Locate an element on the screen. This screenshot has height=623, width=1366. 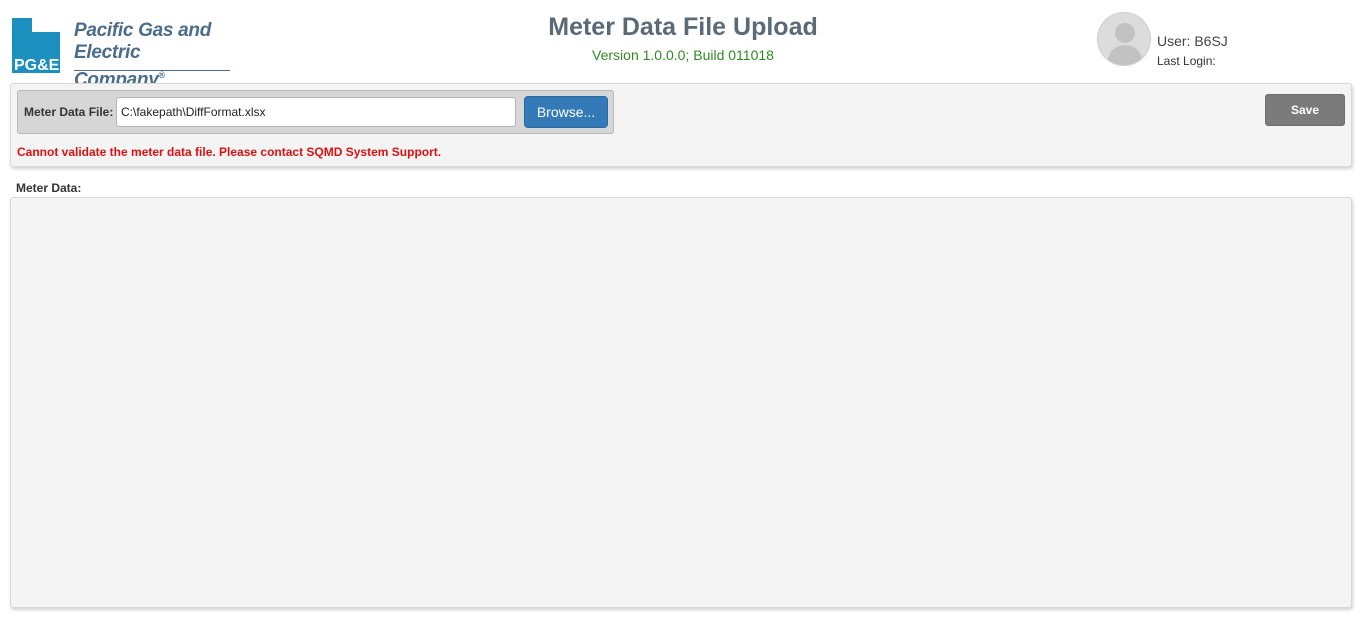
pge-logo: PG&E Pacific Gas and Electric Company® is located at coordinates (122, 54).